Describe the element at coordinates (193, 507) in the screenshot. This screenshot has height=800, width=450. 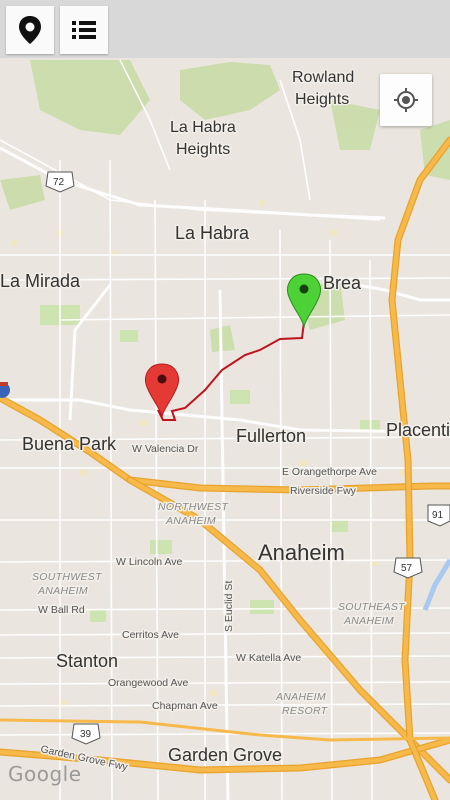
I see `svg-text: NORTHWEST` at that location.